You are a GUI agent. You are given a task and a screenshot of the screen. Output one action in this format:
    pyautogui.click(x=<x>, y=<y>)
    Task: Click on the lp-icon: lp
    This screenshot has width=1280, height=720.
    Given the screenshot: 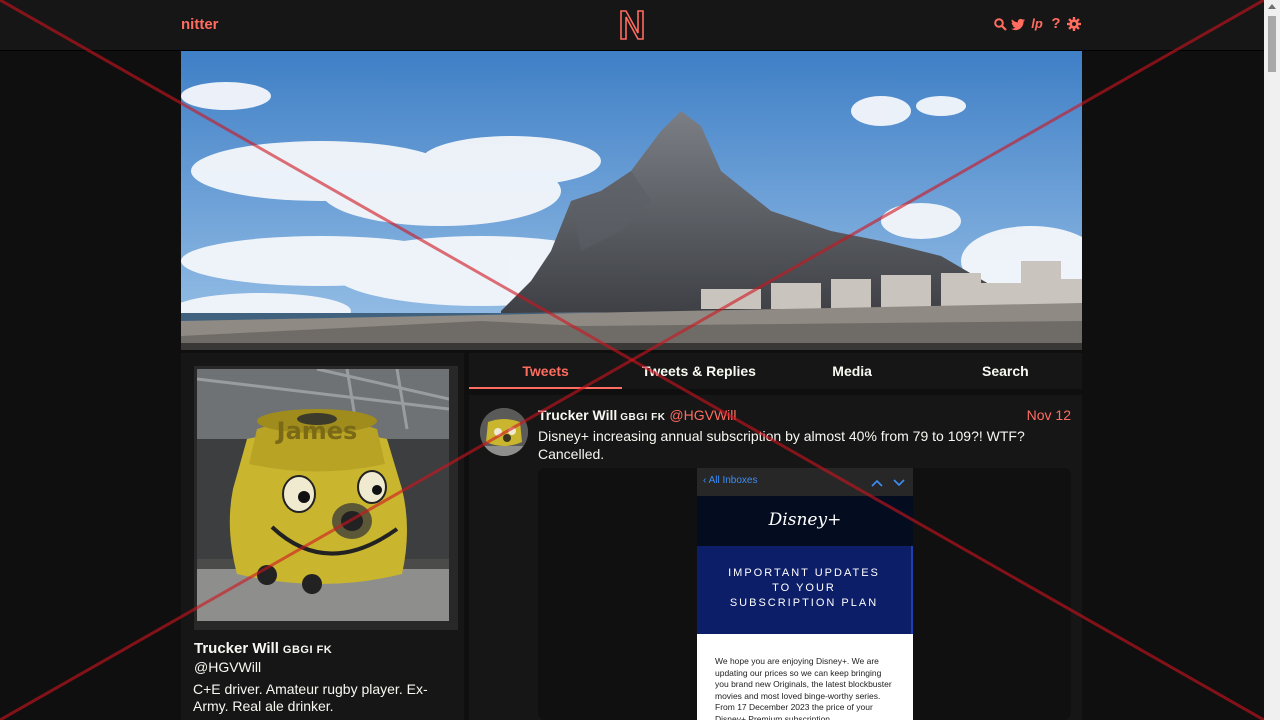 What is the action you would take?
    pyautogui.click(x=1037, y=24)
    